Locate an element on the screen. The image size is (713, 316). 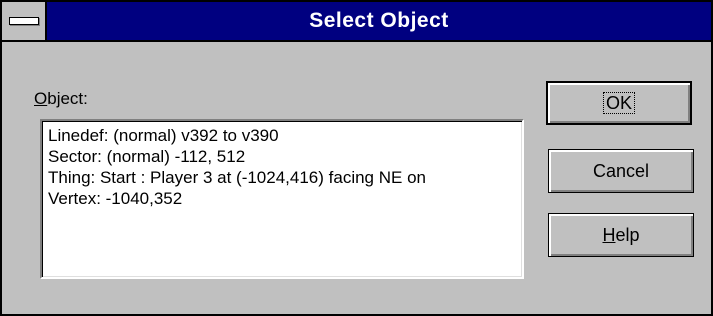
system-menu-button is located at coordinates (24, 21).